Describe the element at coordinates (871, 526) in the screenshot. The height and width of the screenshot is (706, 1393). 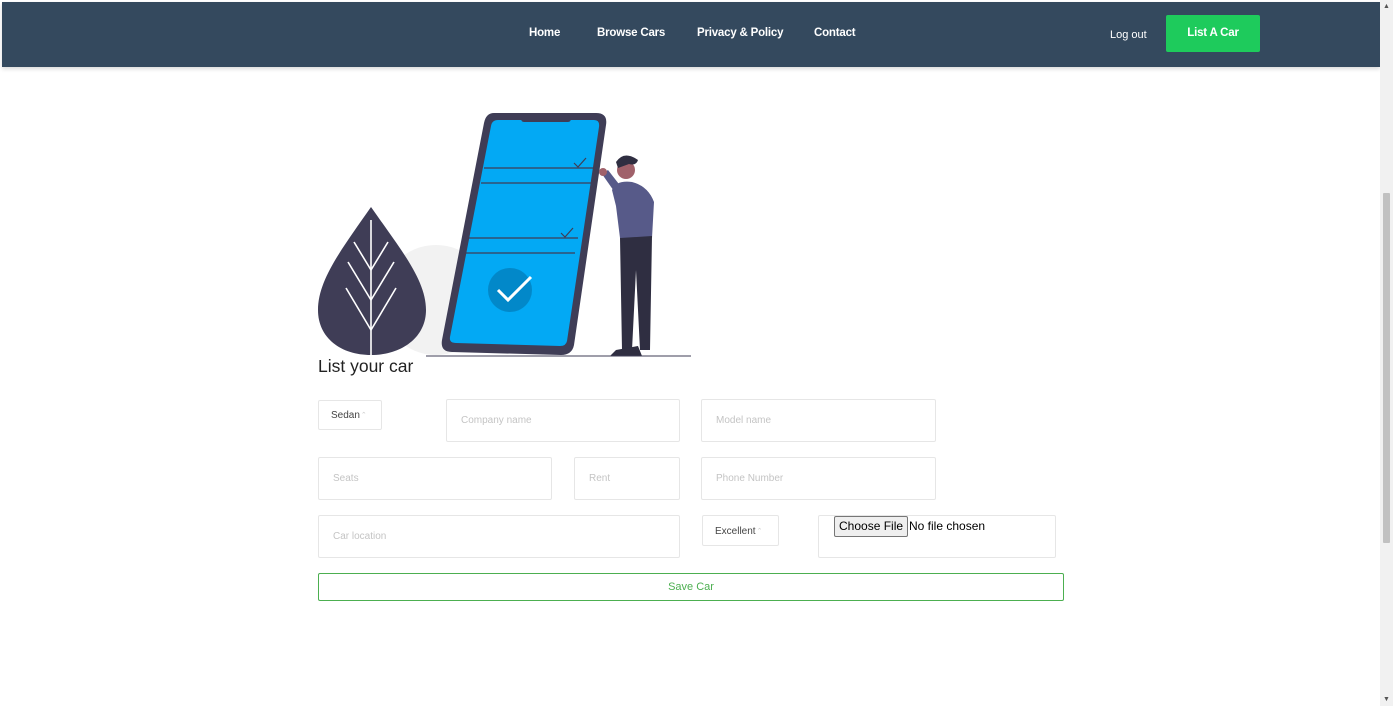
I see `choose-file-button: Choose File` at that location.